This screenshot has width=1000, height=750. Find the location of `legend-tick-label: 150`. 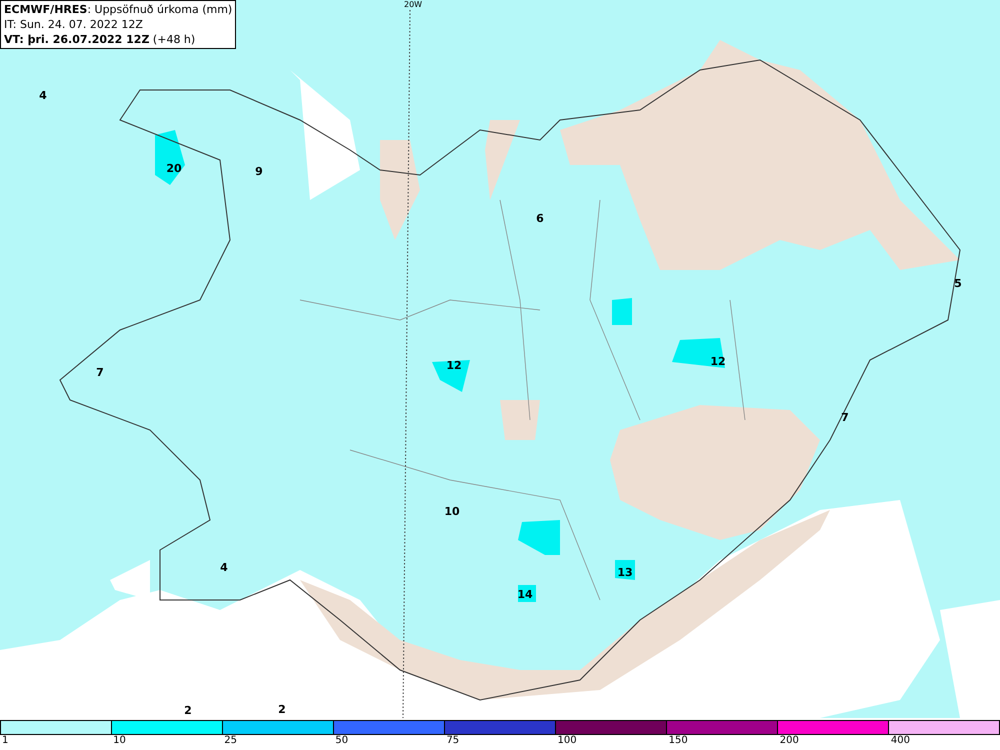

legend-tick-label: 150 is located at coordinates (678, 741).